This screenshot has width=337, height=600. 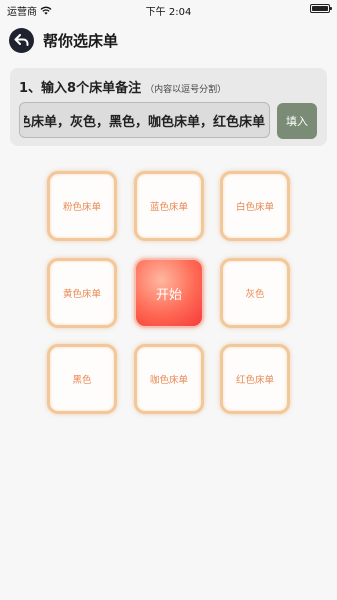 What do you see at coordinates (144, 120) in the screenshot?
I see `notes-input` at bounding box center [144, 120].